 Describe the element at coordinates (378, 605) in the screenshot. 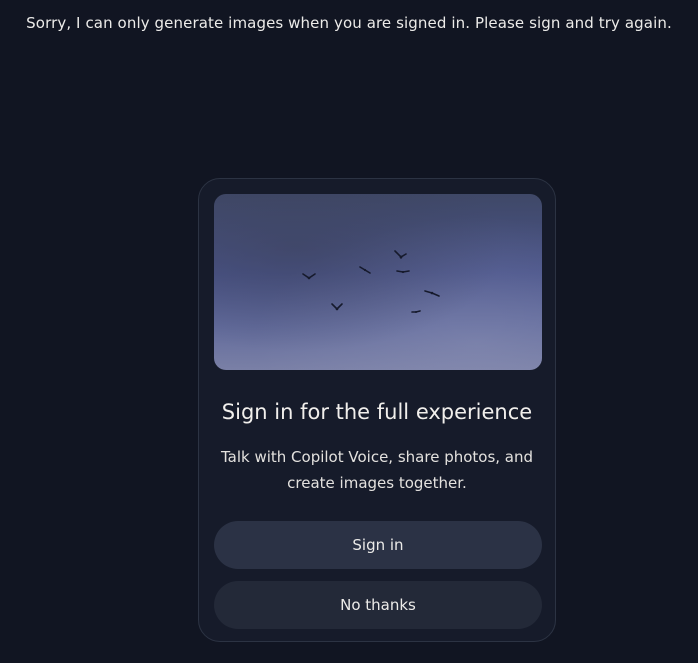

I see `no-thanks-button: No thanks` at that location.